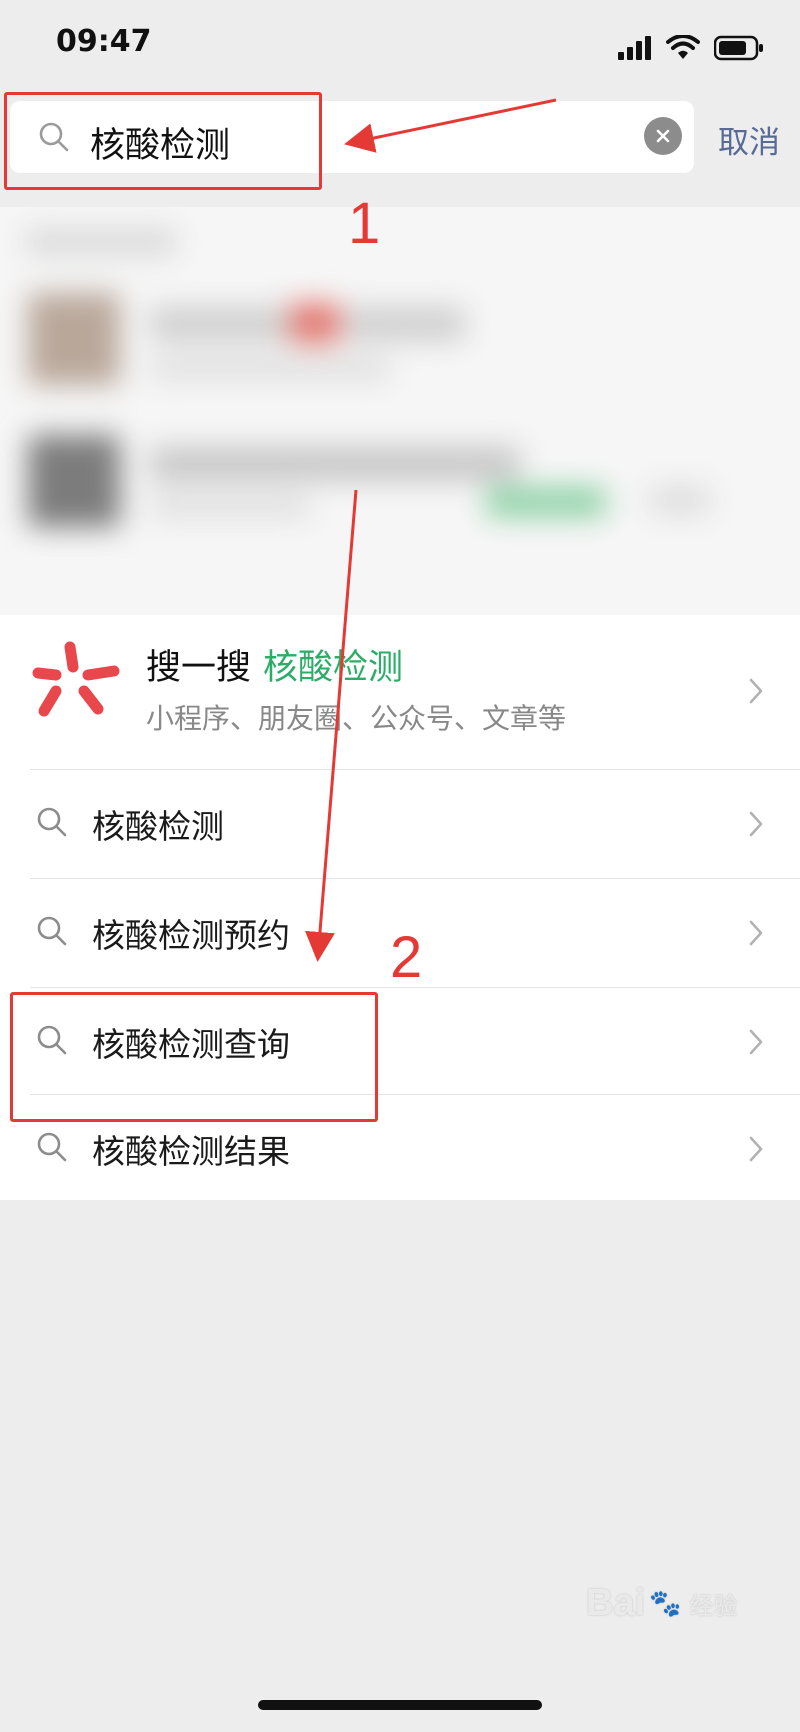  What do you see at coordinates (76, 679) in the screenshot?
I see `souyisou-logo-icon` at bounding box center [76, 679].